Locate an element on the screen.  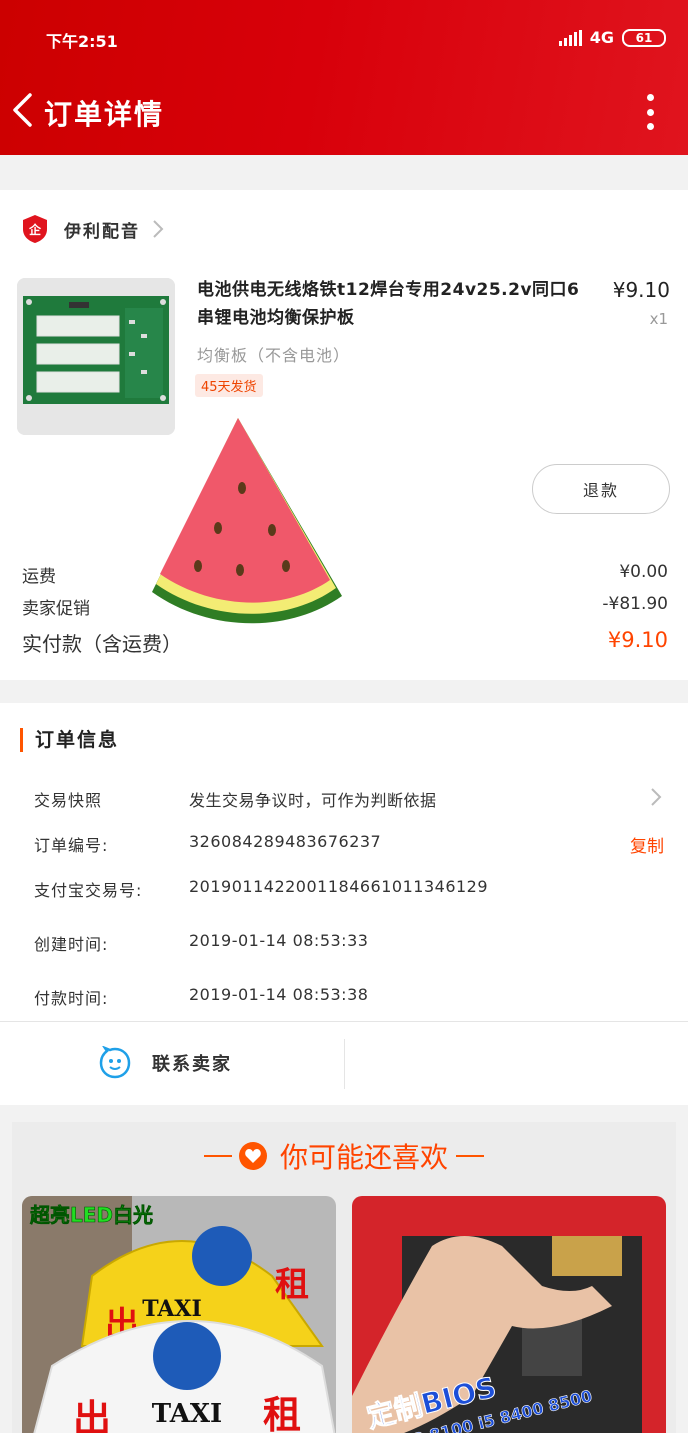
paid-time: 2019-01-14 08:53:38 is located at coordinates (279, 994).